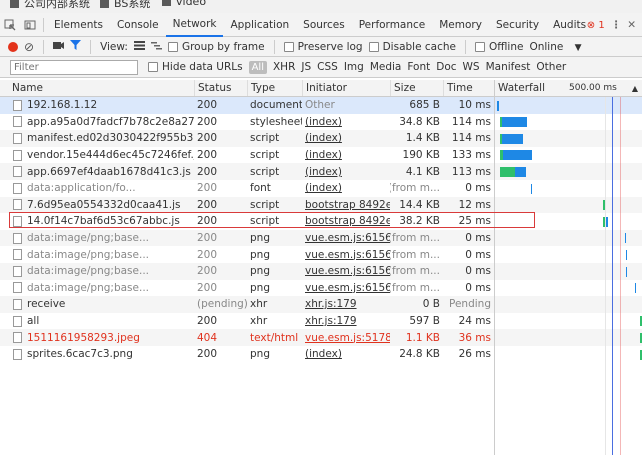  Describe the element at coordinates (97, 88) in the screenshot. I see `col-name: Name` at that location.